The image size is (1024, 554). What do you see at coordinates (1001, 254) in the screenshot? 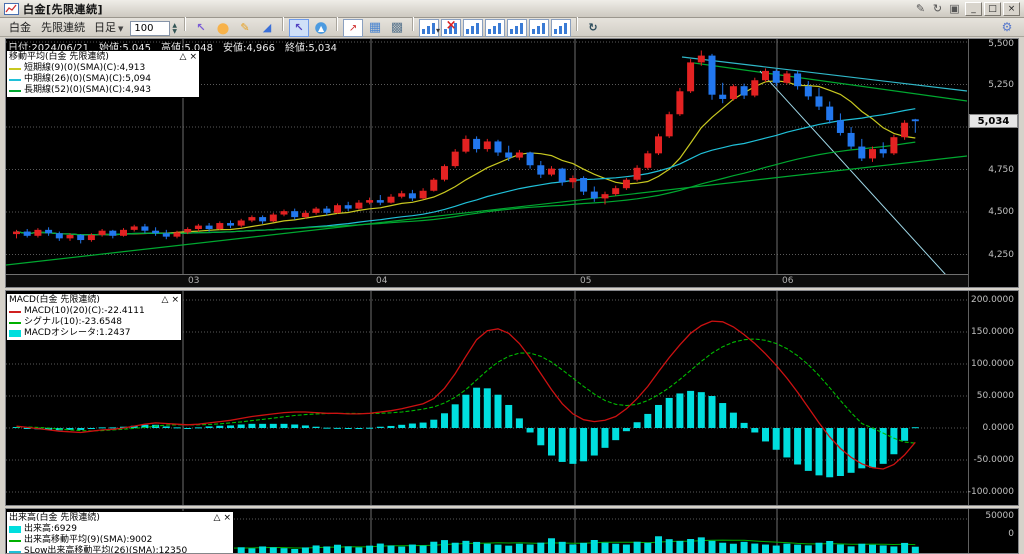
I see `price-tick-label: 4,250` at bounding box center [1001, 254].